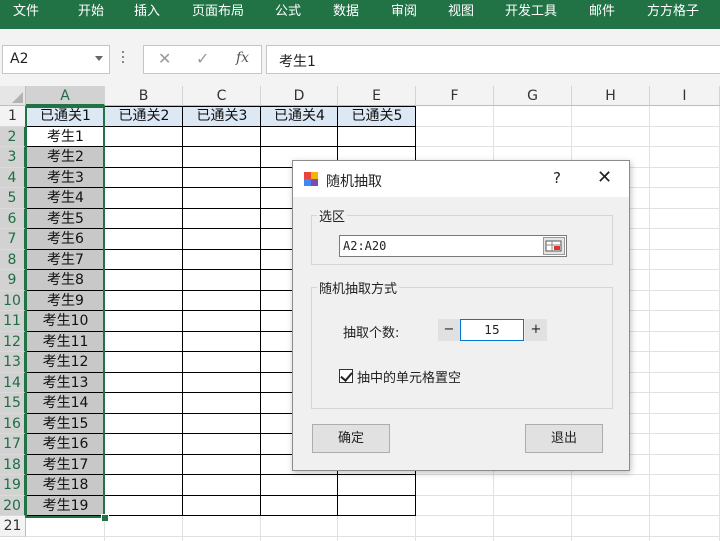 The width and height of the screenshot is (720, 541). What do you see at coordinates (144, 116) in the screenshot?
I see `cell-header-2: 已通关2` at bounding box center [144, 116].